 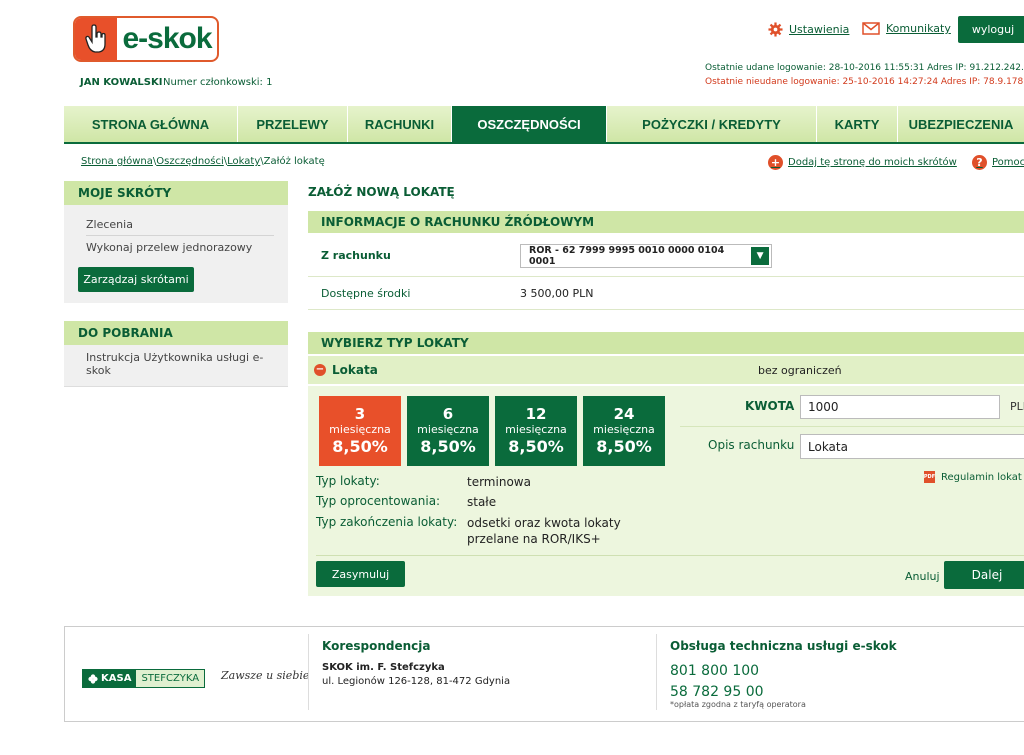 I want to click on term-tile-24: 24 miesięczna 8,50%, so click(x=624, y=431).